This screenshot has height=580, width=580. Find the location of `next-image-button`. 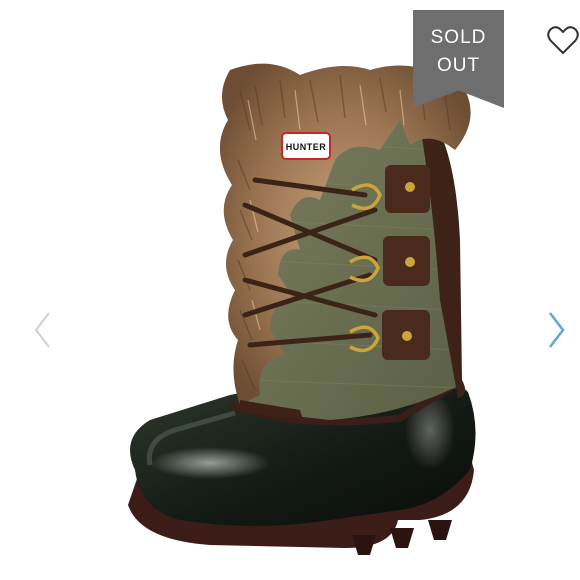

next-image-button is located at coordinates (557, 330).